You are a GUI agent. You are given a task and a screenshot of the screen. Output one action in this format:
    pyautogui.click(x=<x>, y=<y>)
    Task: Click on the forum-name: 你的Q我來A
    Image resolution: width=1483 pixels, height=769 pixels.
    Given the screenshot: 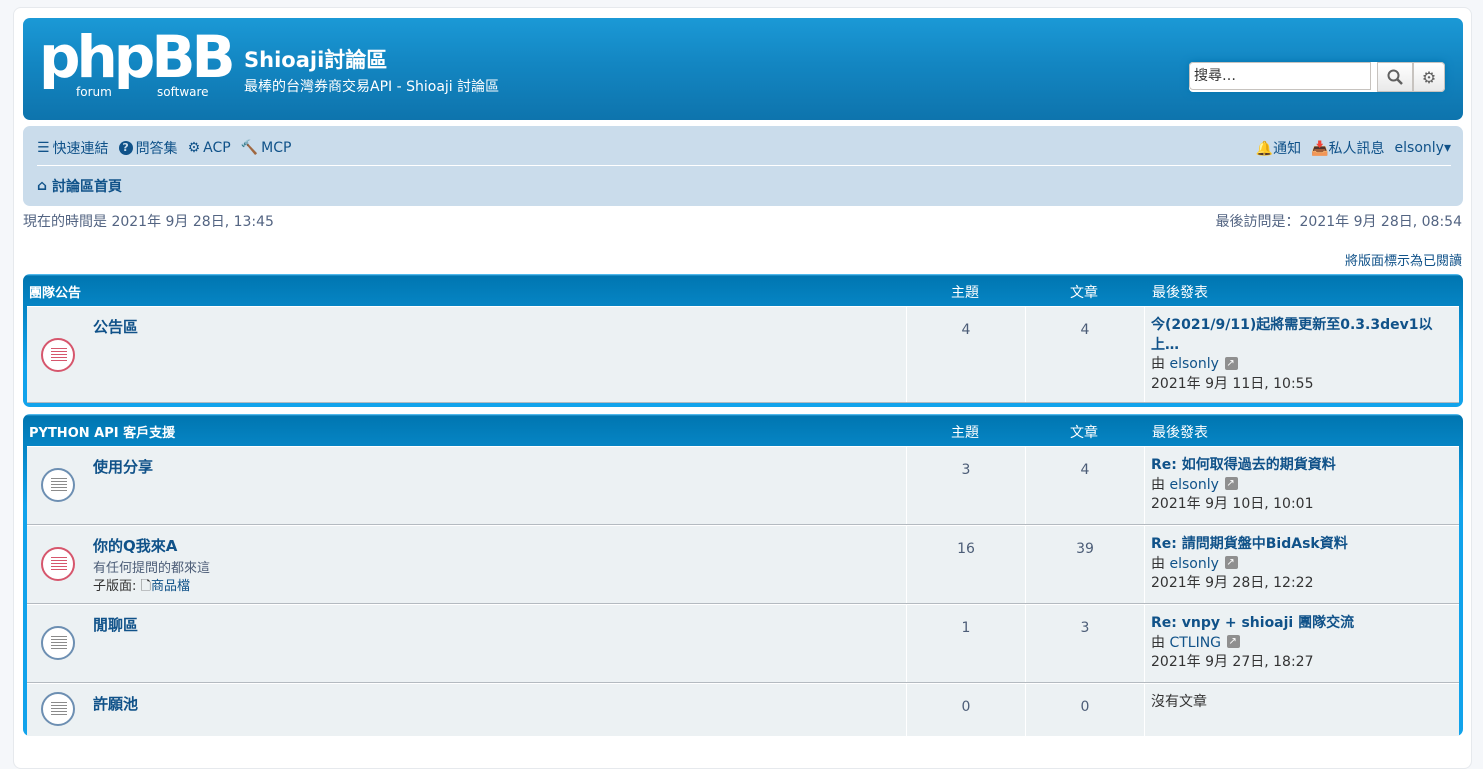 What is the action you would take?
    pyautogui.click(x=135, y=545)
    